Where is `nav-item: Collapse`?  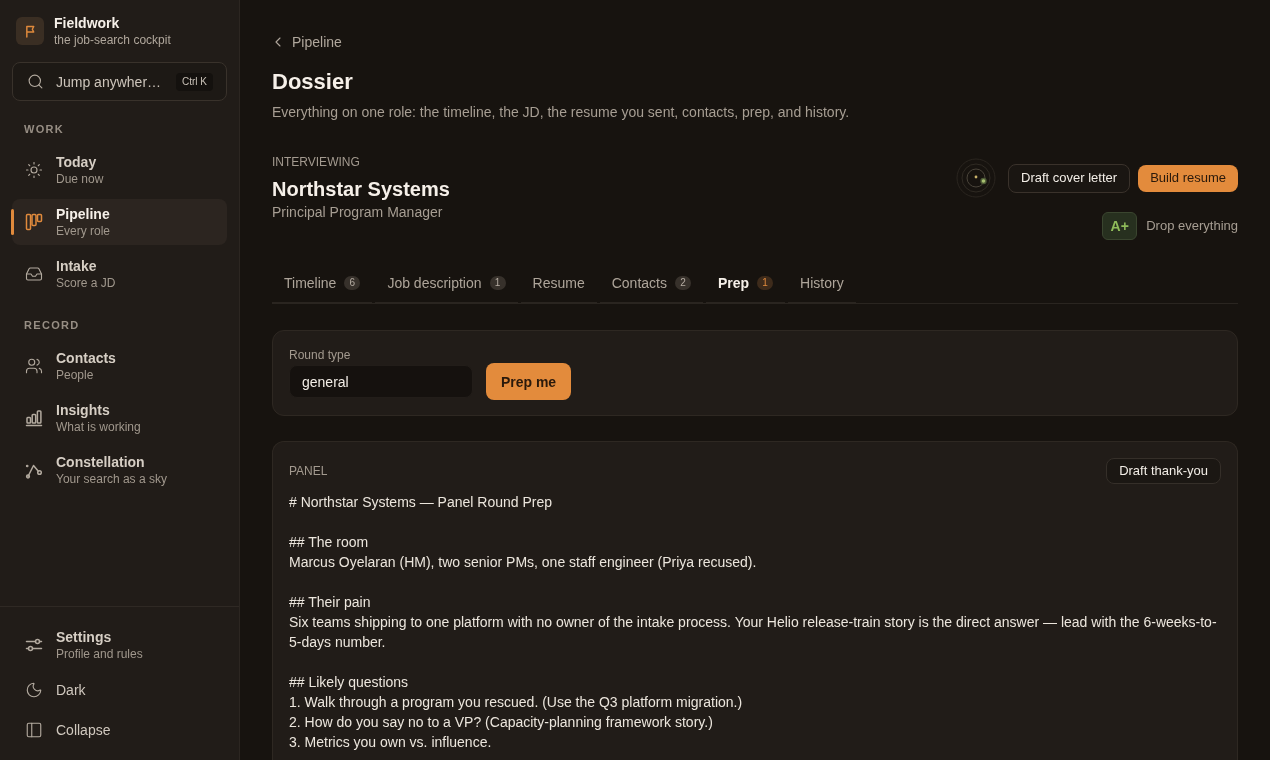
nav-item: Collapse is located at coordinates (119, 730).